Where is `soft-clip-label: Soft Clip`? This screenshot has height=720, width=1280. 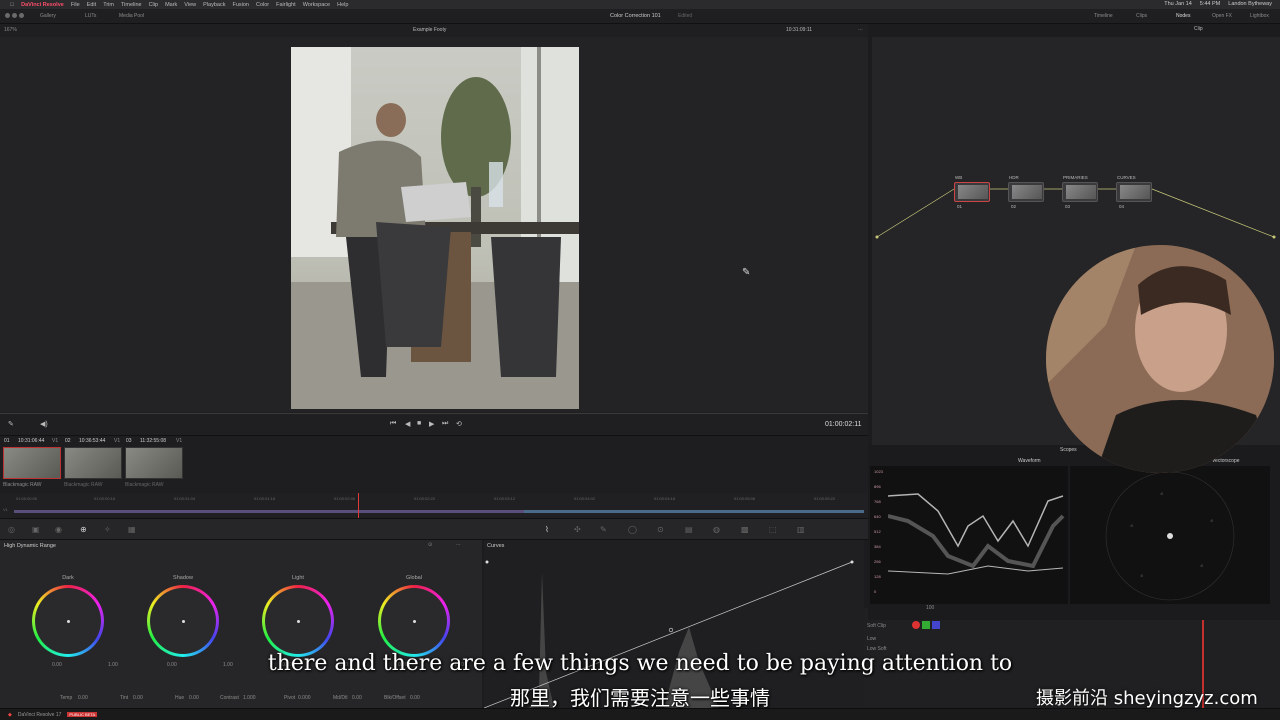
soft-clip-label: Soft Clip is located at coordinates (876, 626).